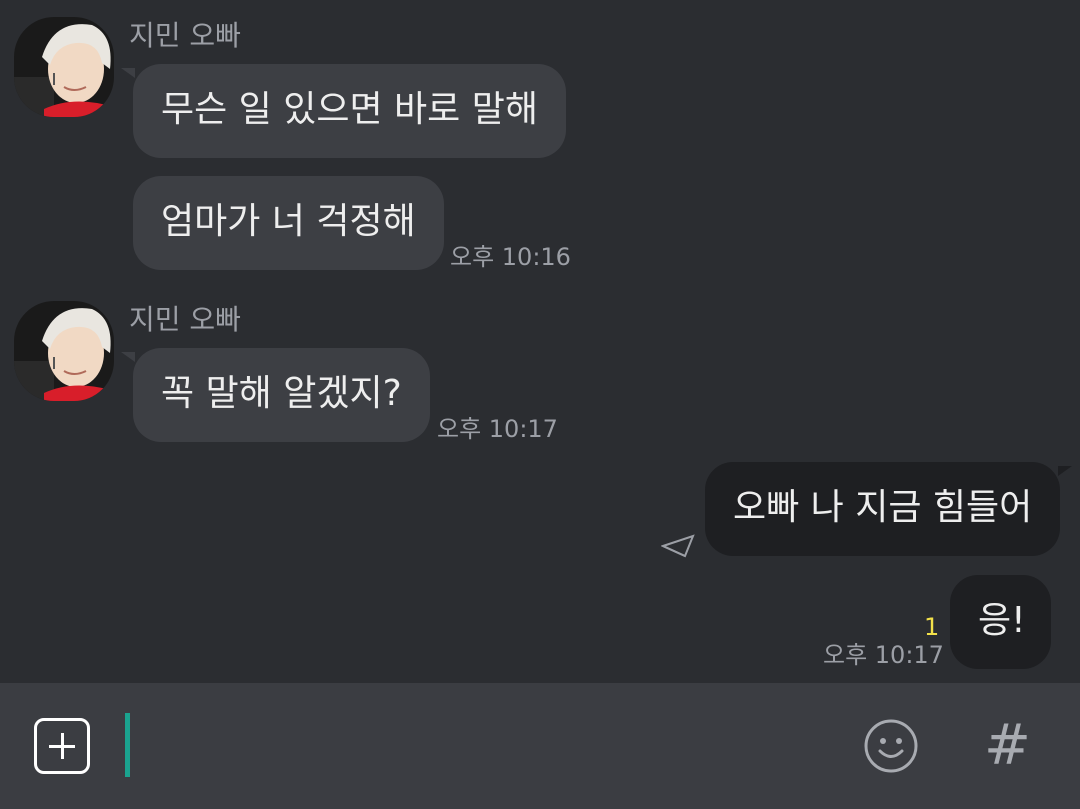 This screenshot has height=809, width=1080. Describe the element at coordinates (889, 509) in the screenshot. I see `my-message-bubble: 오빠 나 지금 힘들어` at that location.